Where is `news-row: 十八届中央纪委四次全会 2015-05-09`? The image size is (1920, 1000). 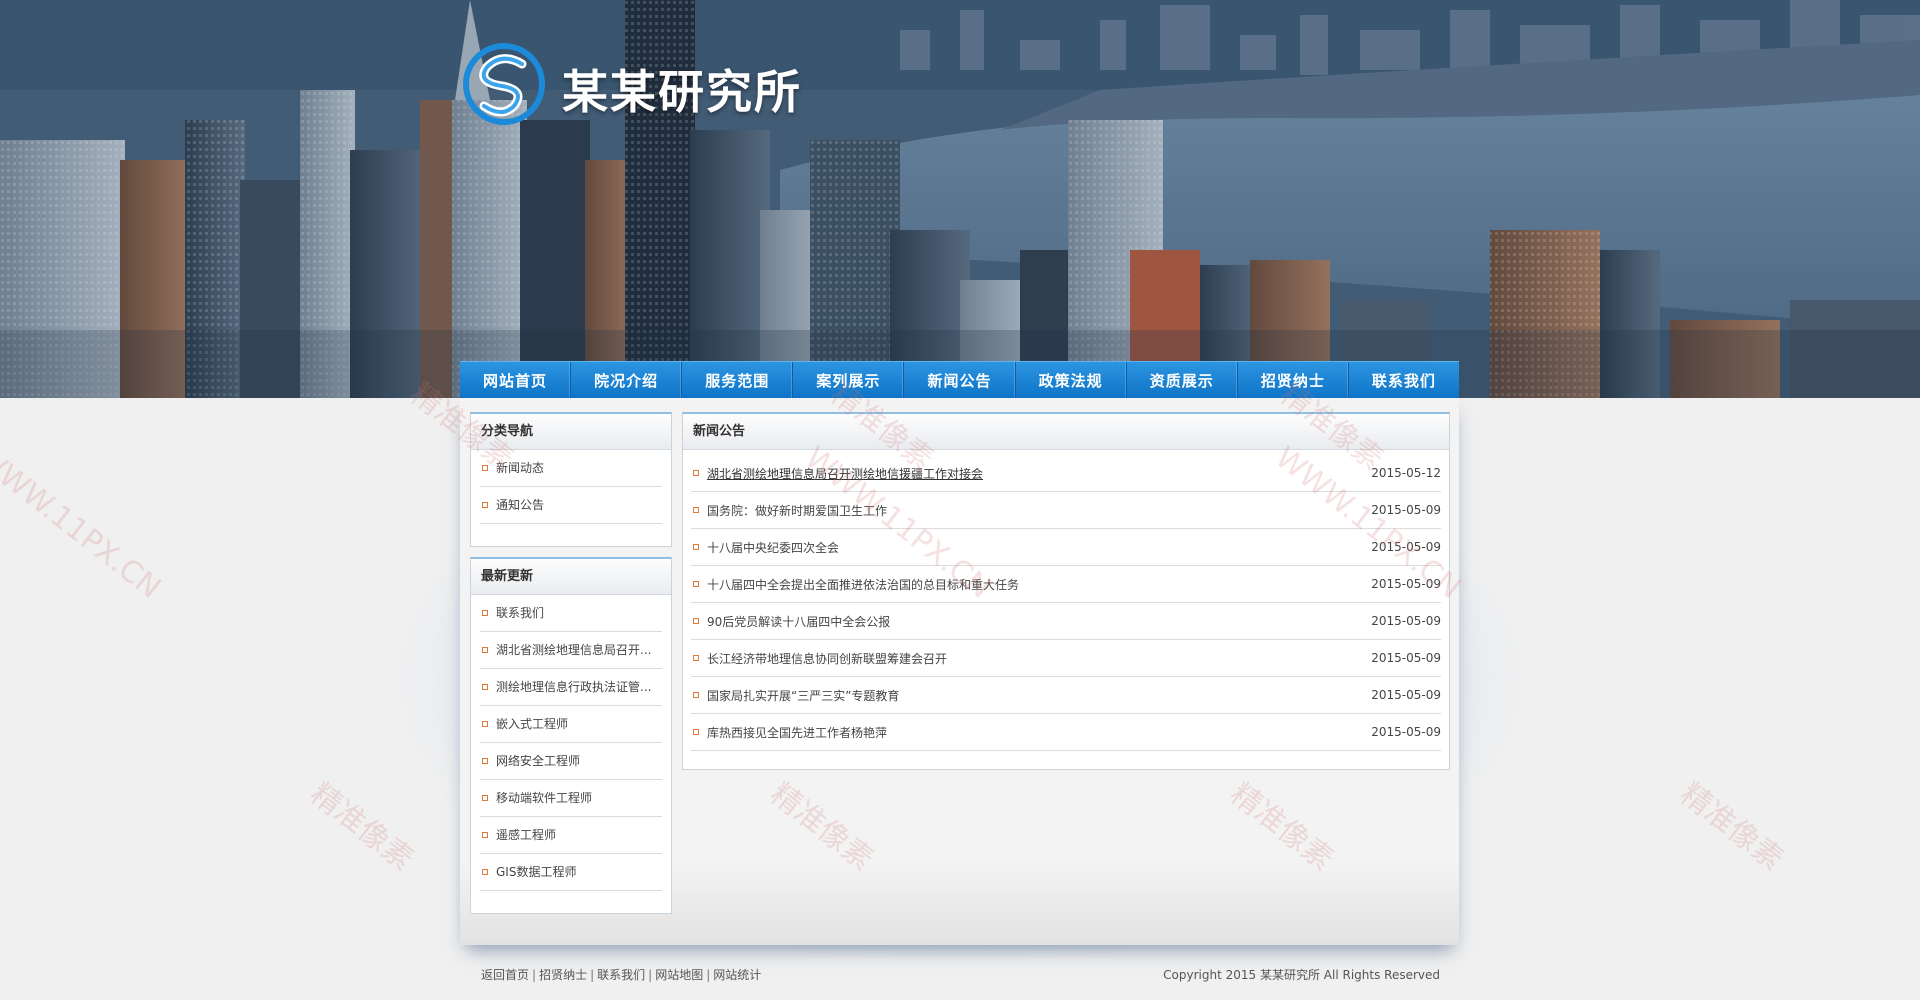 news-row: 十八届中央纪委四次全会 2015-05-09 is located at coordinates (1066, 547).